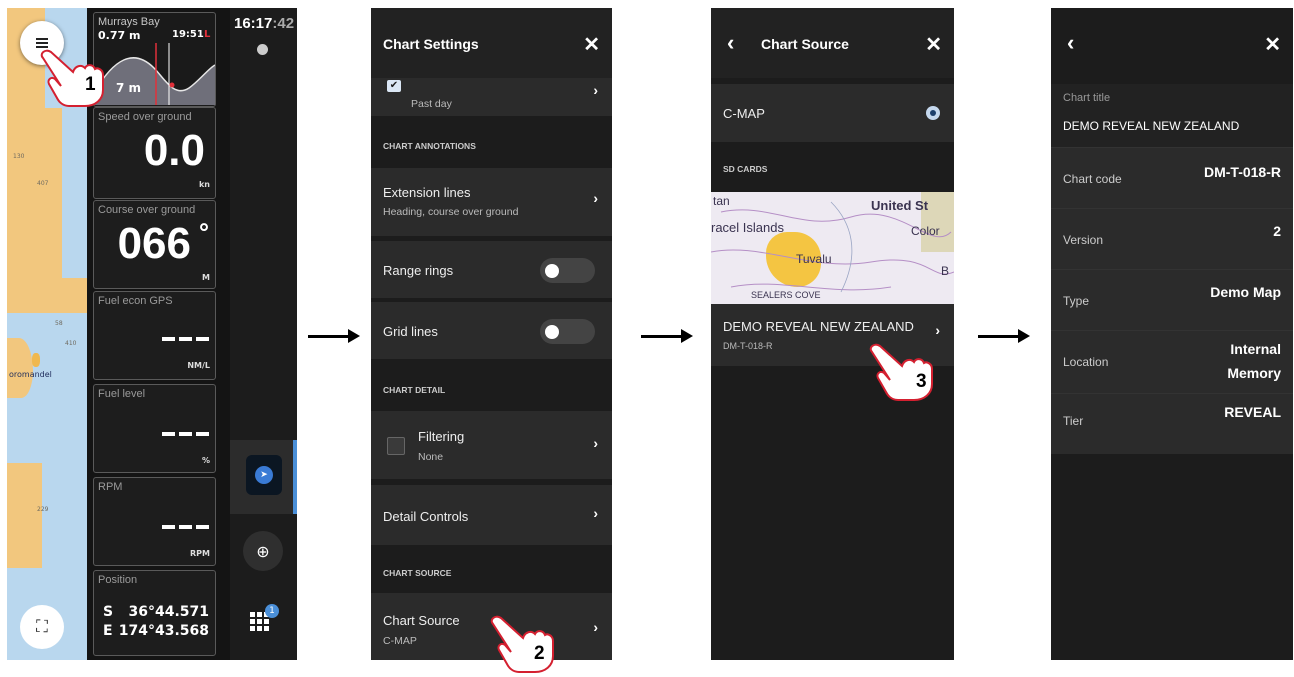 The image size is (1294, 677). What do you see at coordinates (71, 343) in the screenshot?
I see `depth-label: 410` at bounding box center [71, 343].